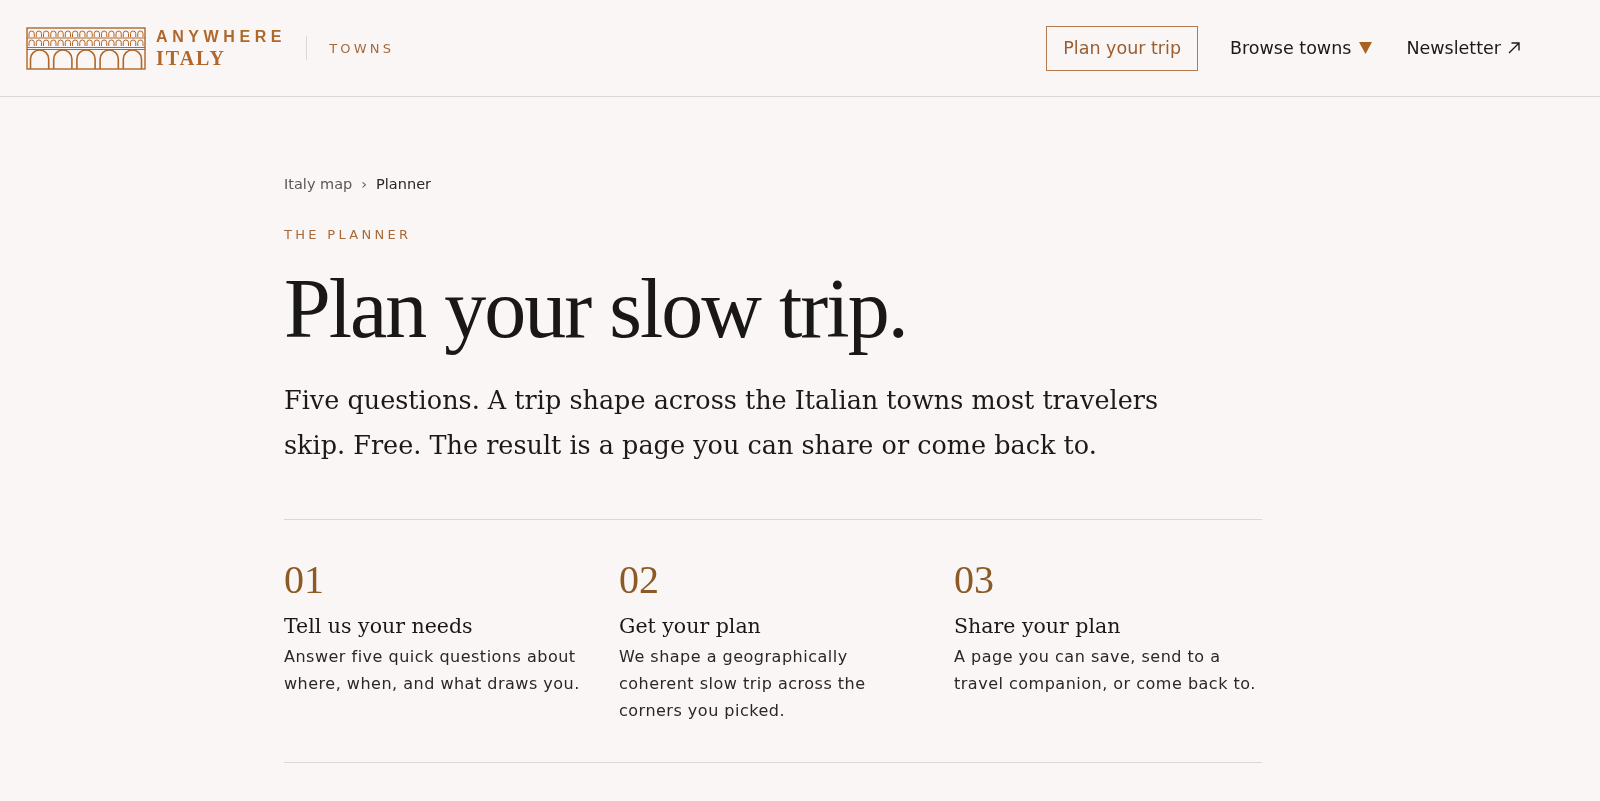 Image resolution: width=1600 pixels, height=801 pixels. Describe the element at coordinates (1122, 48) in the screenshot. I see `plan-trip-button: Plan your trip` at that location.